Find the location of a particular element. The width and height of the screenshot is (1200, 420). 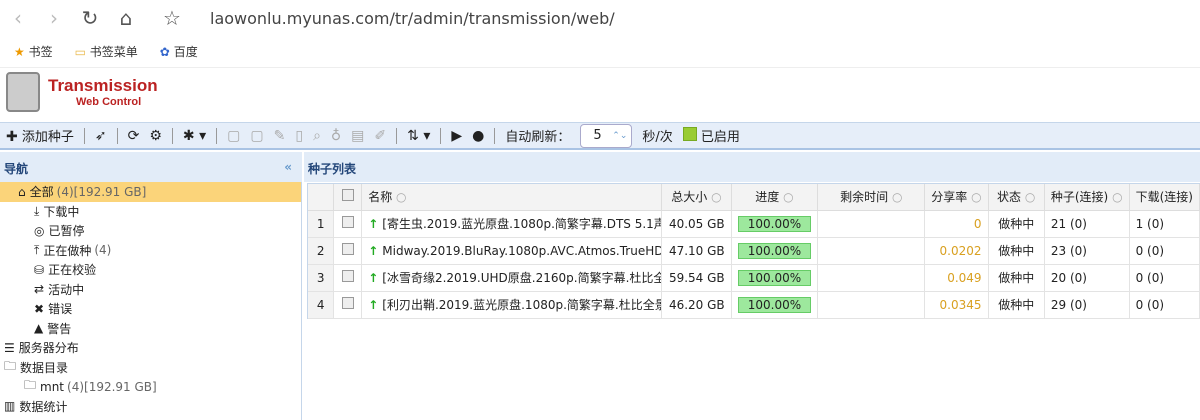

check-icon: ⛁ is located at coordinates (39, 269).